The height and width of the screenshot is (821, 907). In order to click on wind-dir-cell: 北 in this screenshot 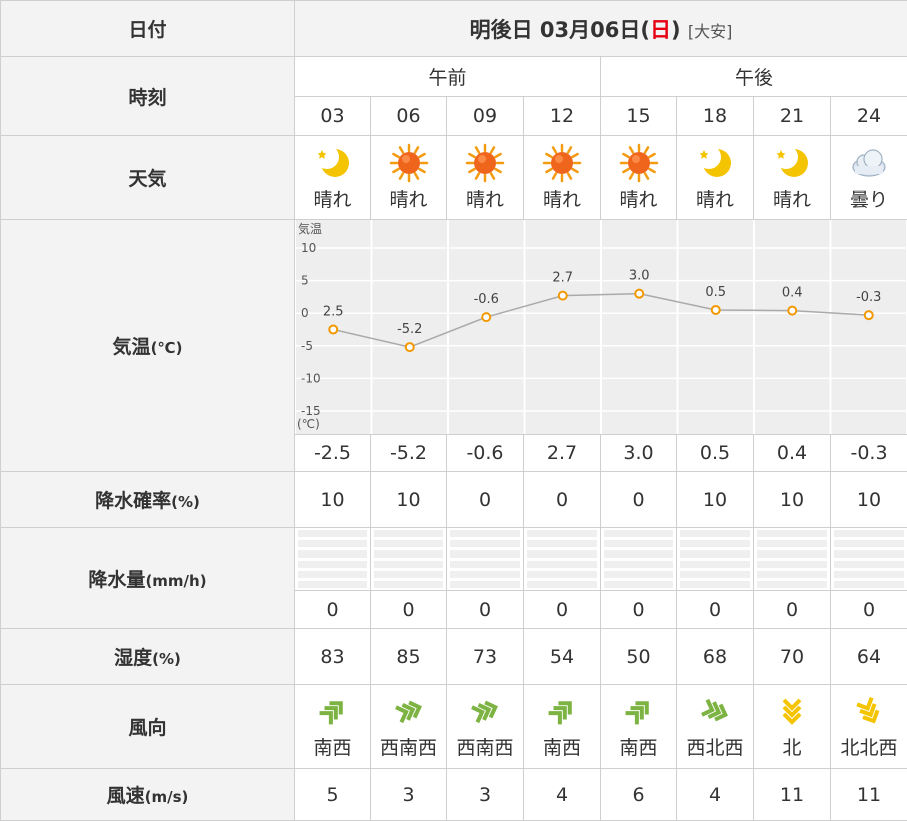, I will do `click(792, 726)`.